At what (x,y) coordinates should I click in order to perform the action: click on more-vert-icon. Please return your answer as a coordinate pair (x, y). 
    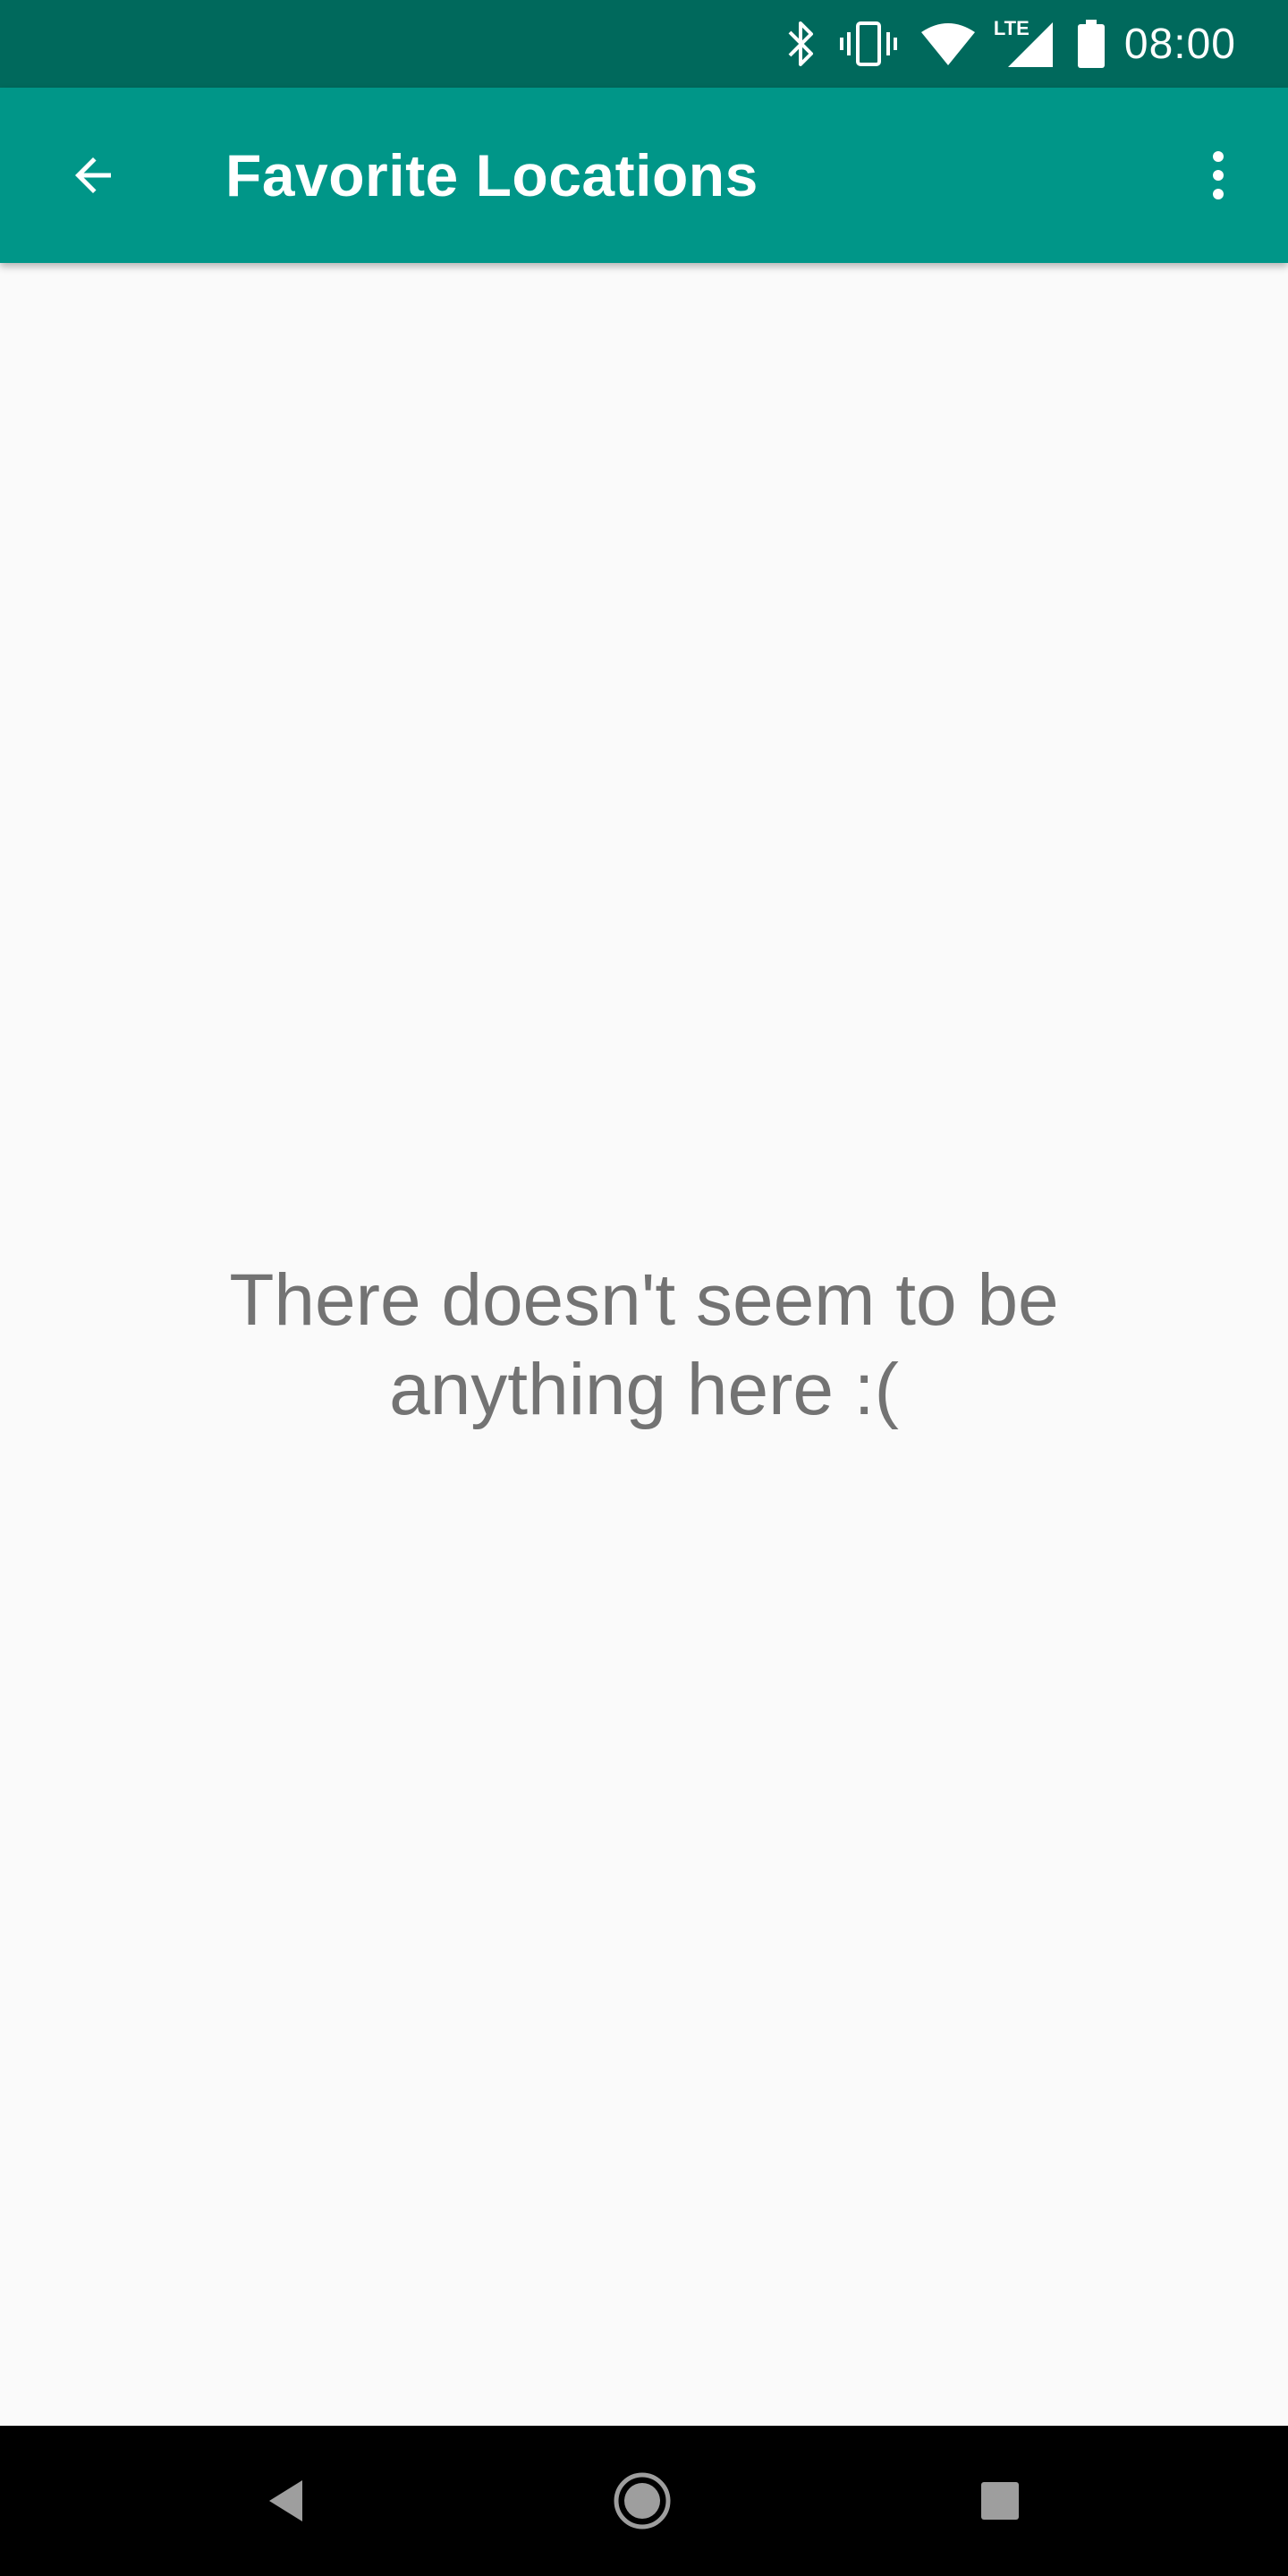
    Looking at the image, I should click on (1218, 175).